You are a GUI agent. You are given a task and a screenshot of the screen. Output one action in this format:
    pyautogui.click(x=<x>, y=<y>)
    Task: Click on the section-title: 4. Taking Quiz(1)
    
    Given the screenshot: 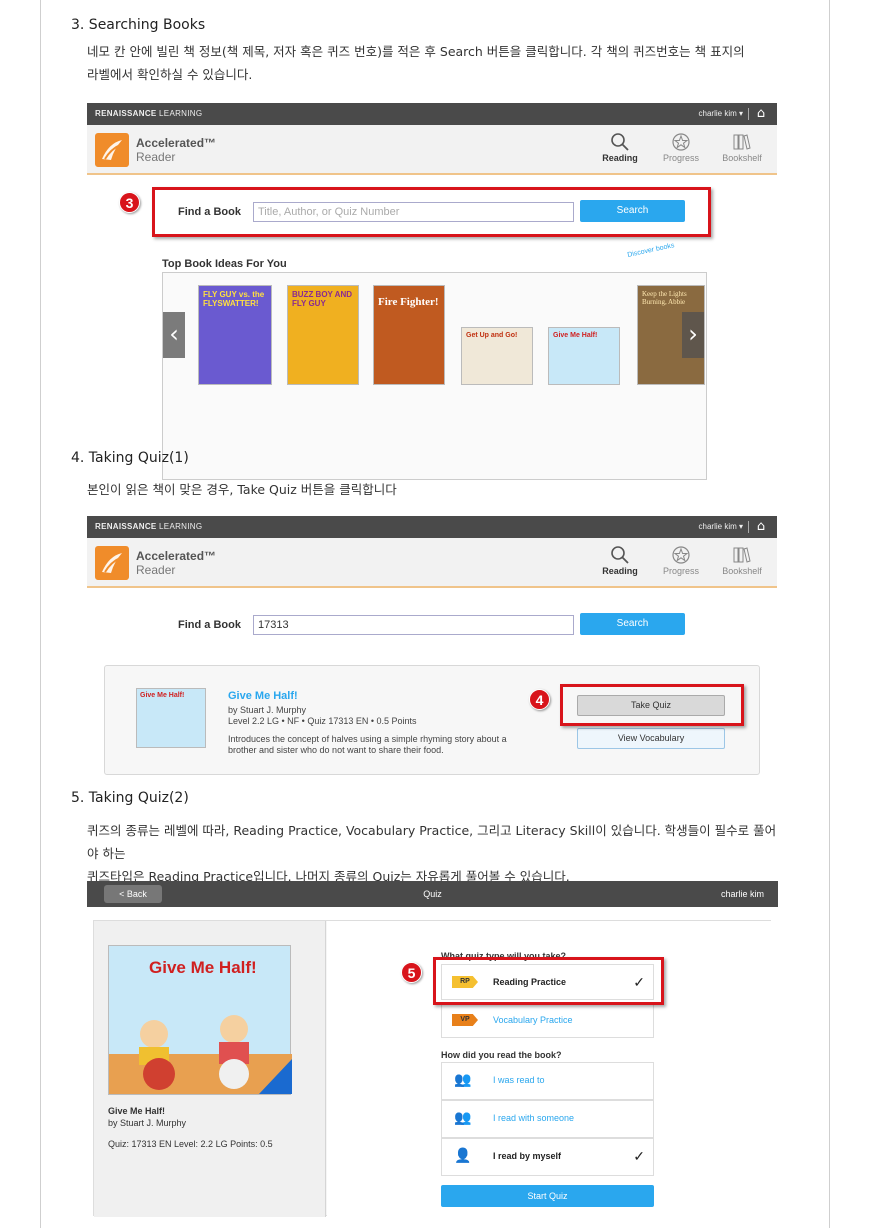 What is the action you would take?
    pyautogui.click(x=130, y=458)
    